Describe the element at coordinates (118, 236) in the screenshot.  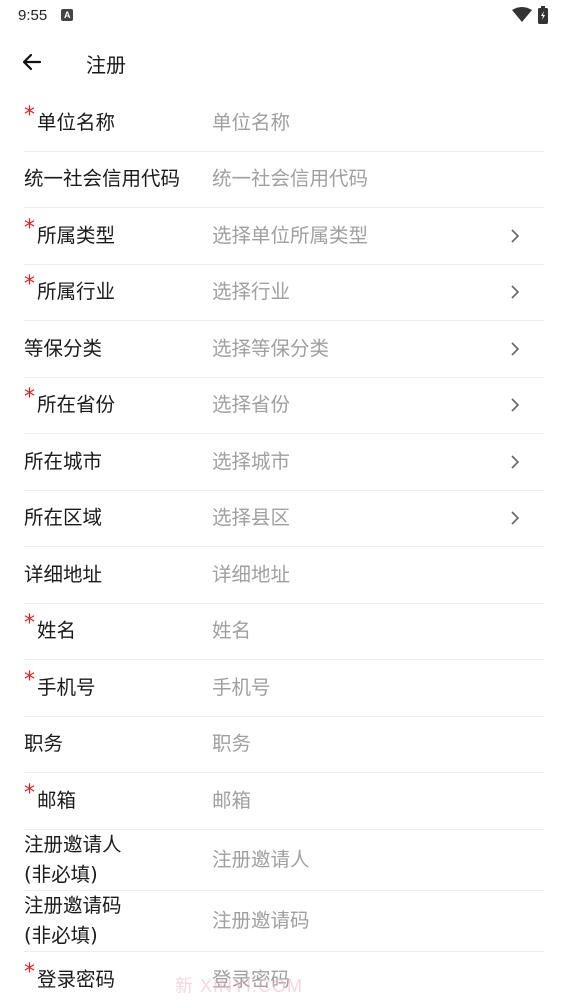
I see `field-label: *所属类型` at that location.